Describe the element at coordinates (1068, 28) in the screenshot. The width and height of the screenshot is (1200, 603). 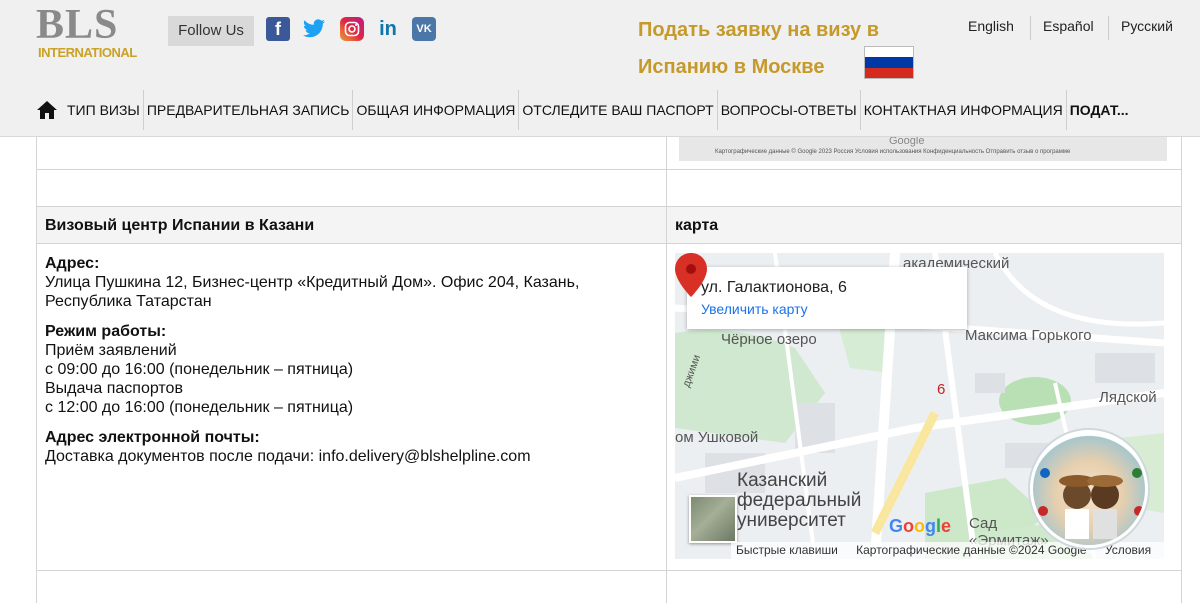
I see `language-spanish: Español` at that location.